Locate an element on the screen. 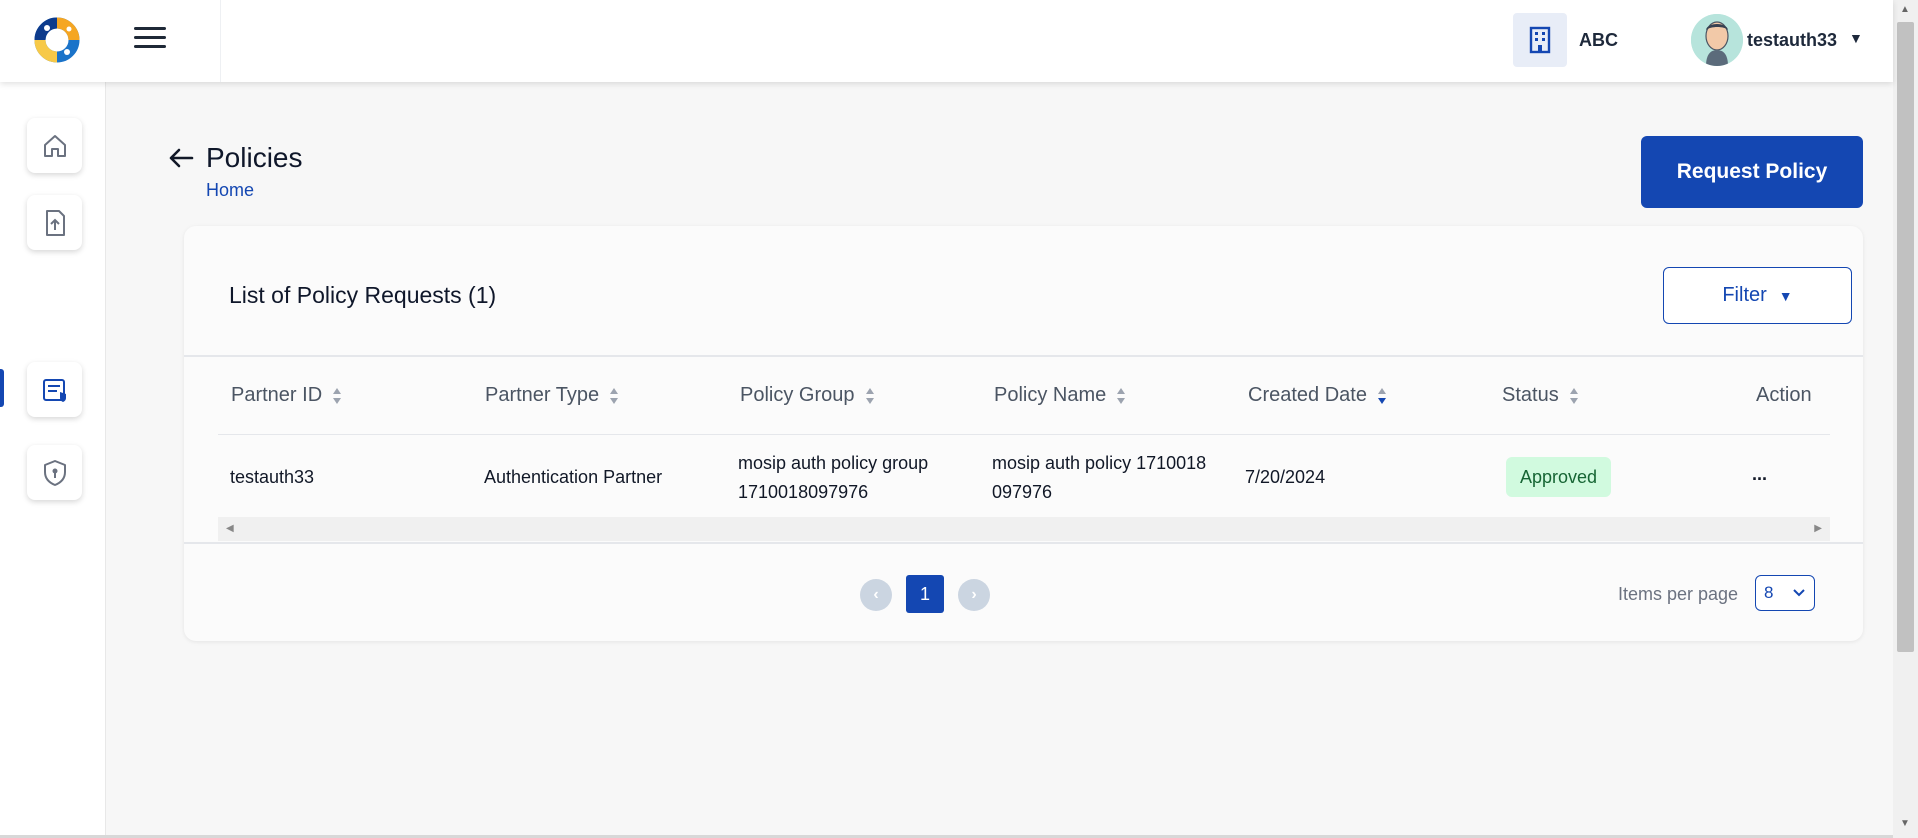 The height and width of the screenshot is (838, 1918). page-title: Policies is located at coordinates (254, 157).